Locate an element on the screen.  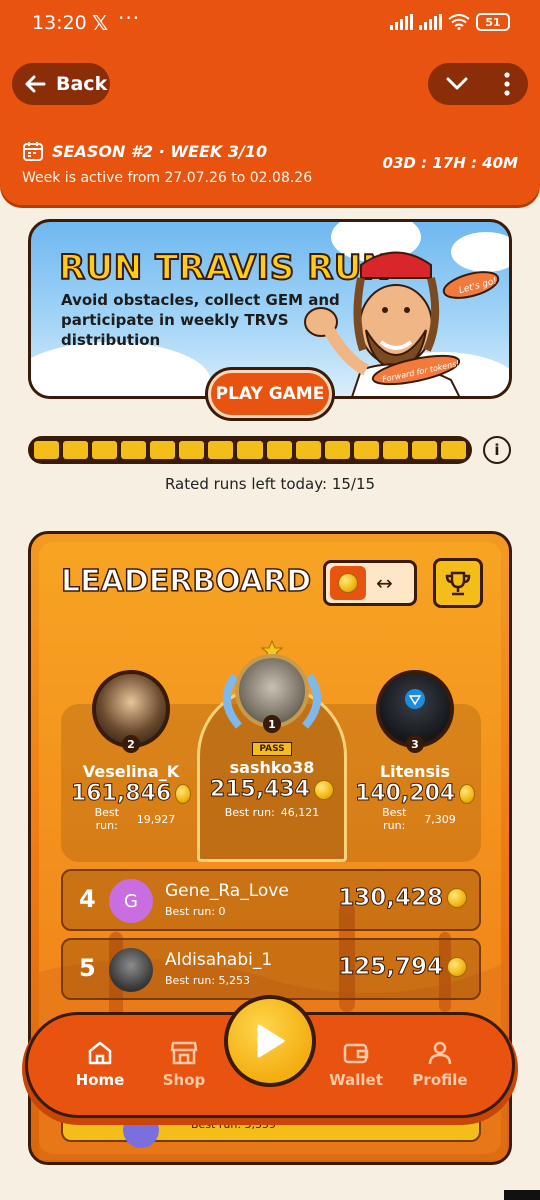
score-value: 130,428 is located at coordinates (391, 898).